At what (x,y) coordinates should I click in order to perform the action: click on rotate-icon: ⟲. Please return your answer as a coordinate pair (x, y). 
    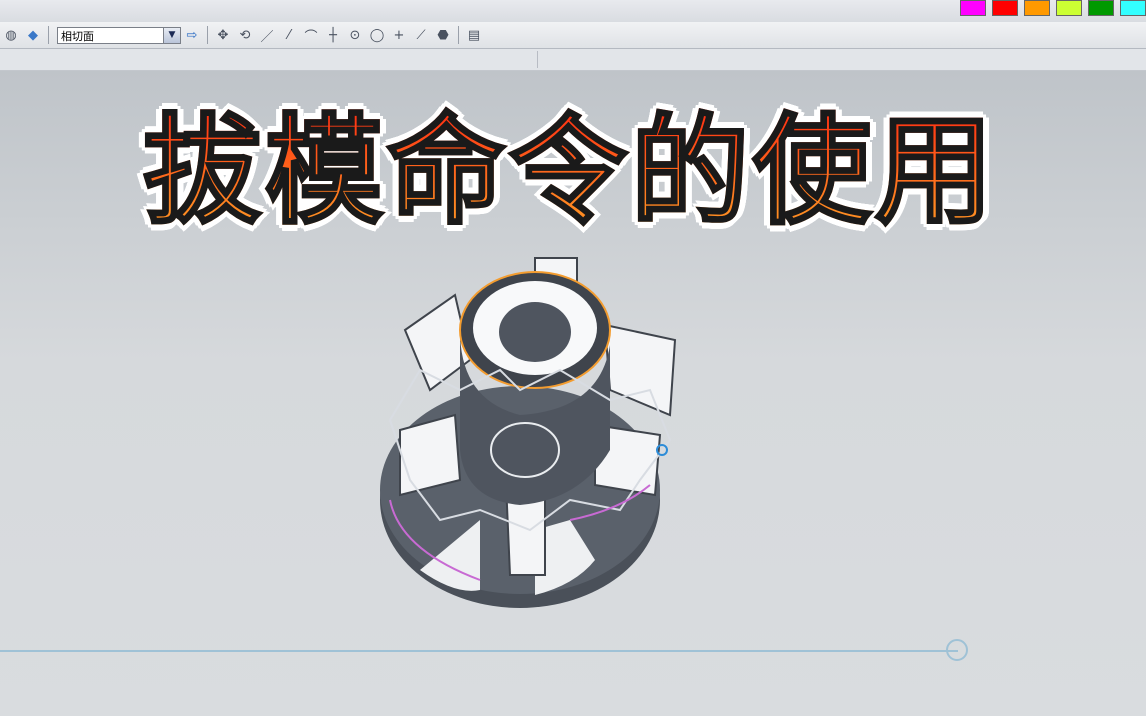
    Looking at the image, I should click on (245, 35).